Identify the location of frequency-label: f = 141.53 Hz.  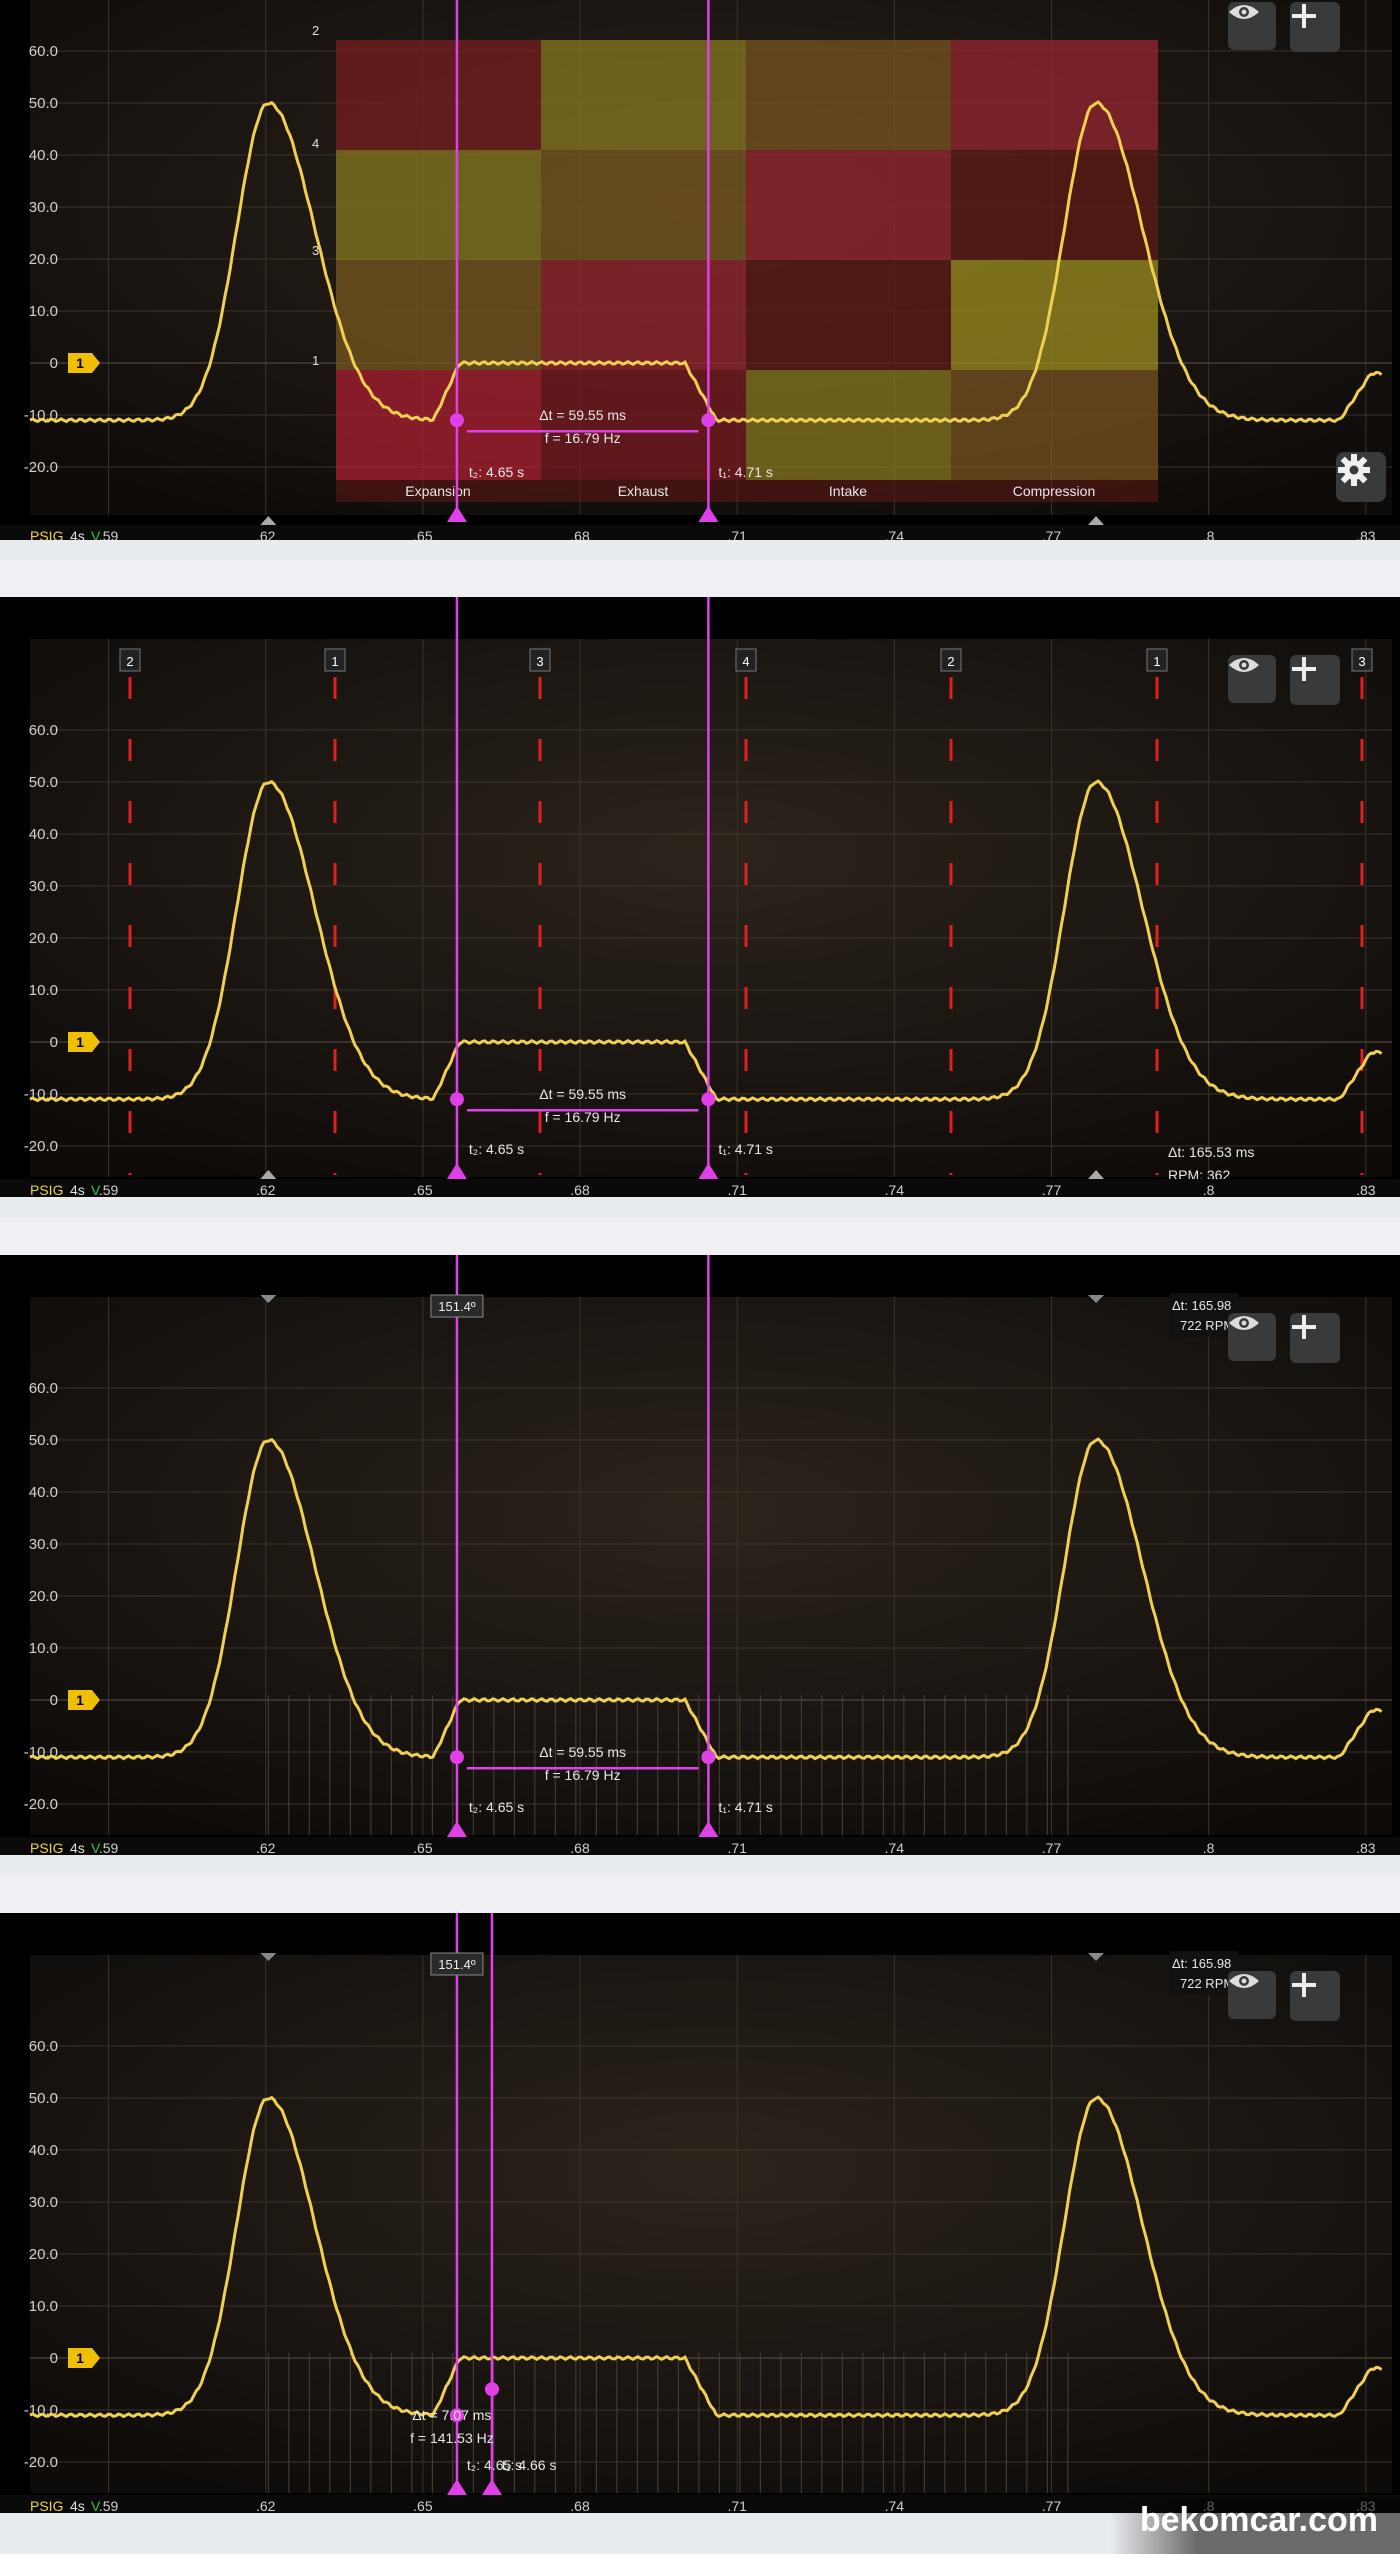
(452, 2438).